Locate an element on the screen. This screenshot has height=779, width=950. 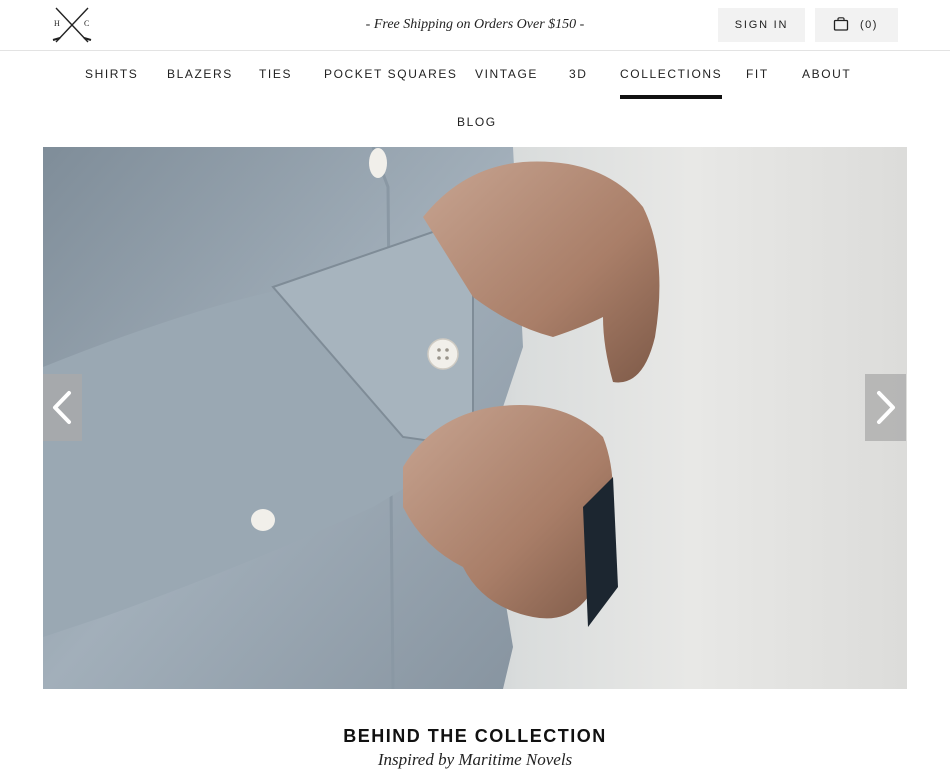
nav-item-shirts: SHIRTS is located at coordinates (111, 74).